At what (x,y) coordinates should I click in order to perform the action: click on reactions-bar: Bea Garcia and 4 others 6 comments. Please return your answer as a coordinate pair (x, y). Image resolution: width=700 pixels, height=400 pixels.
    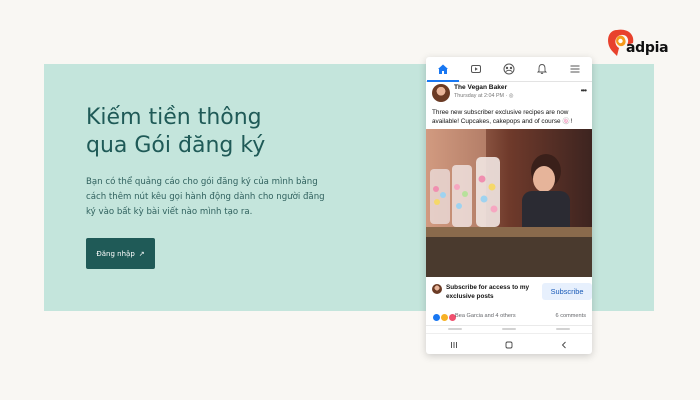
    Looking at the image, I should click on (510, 318).